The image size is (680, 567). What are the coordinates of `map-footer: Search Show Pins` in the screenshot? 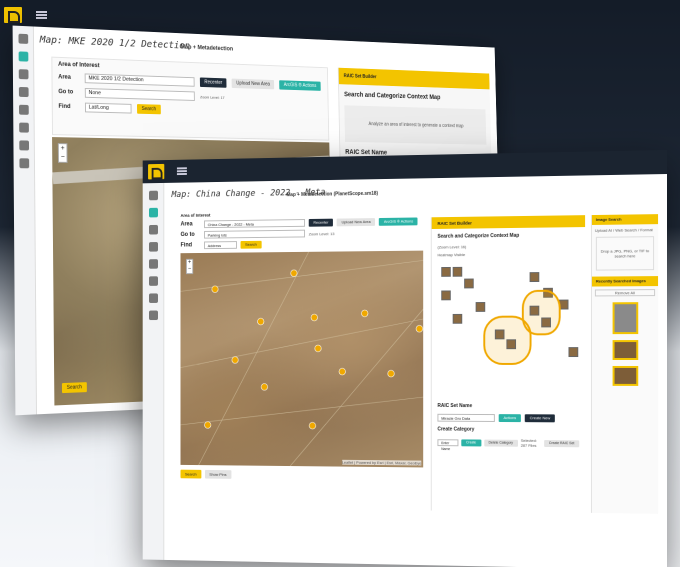 It's located at (302, 475).